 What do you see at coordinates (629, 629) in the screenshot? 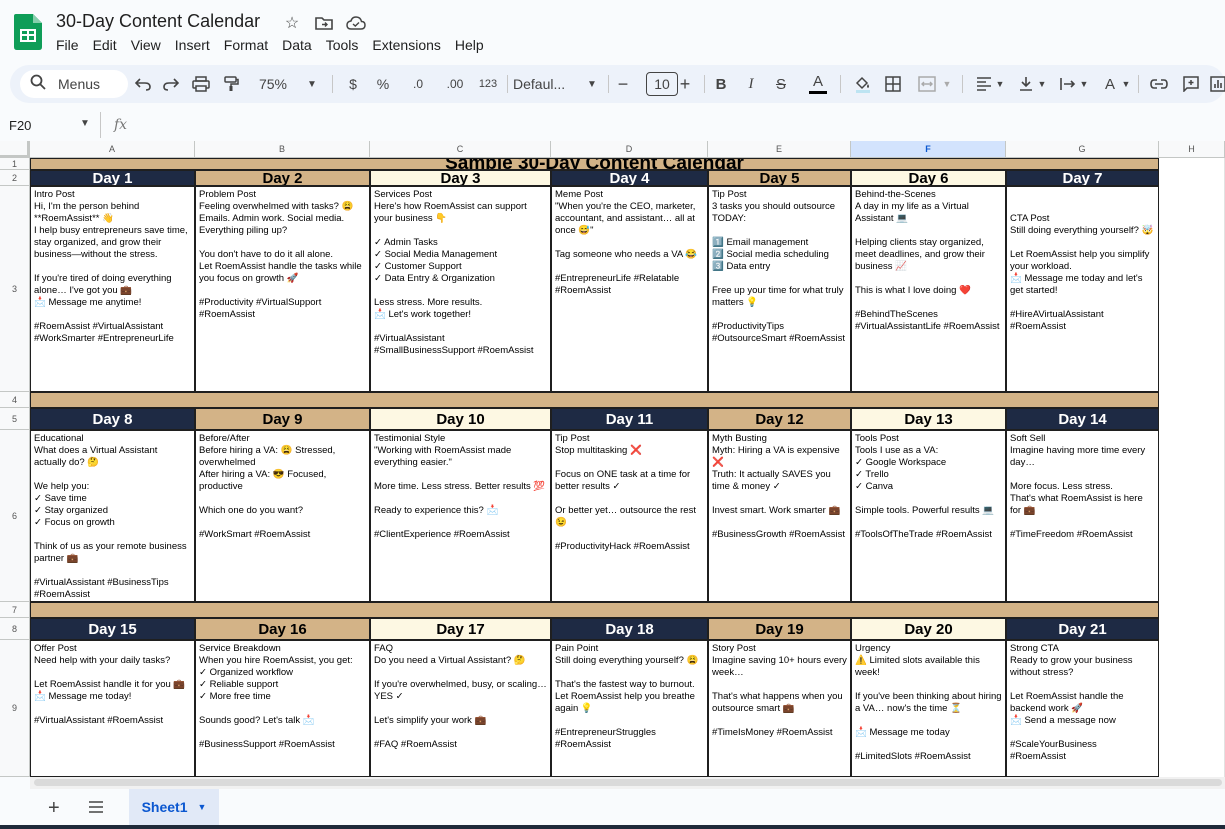
I see `day-header: Day 18` at bounding box center [629, 629].